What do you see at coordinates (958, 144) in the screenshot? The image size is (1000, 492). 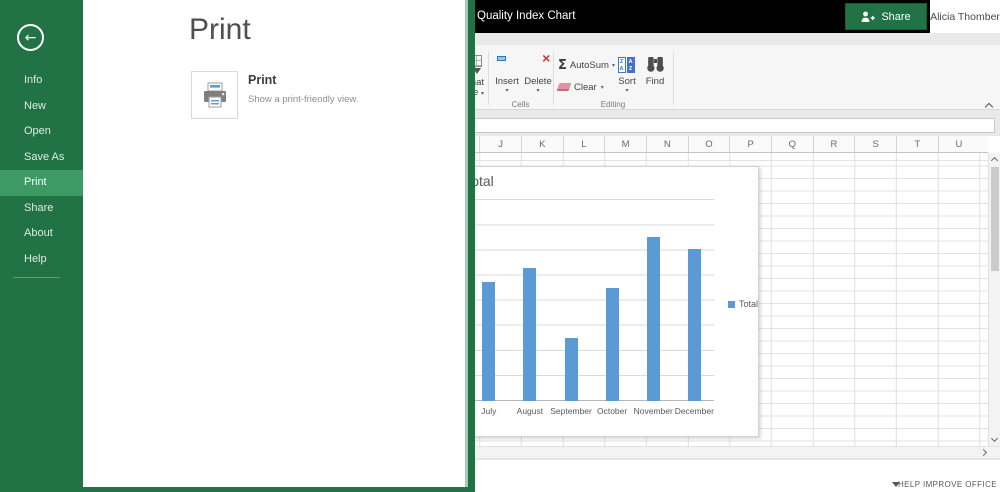 I see `column-header-U: U` at bounding box center [958, 144].